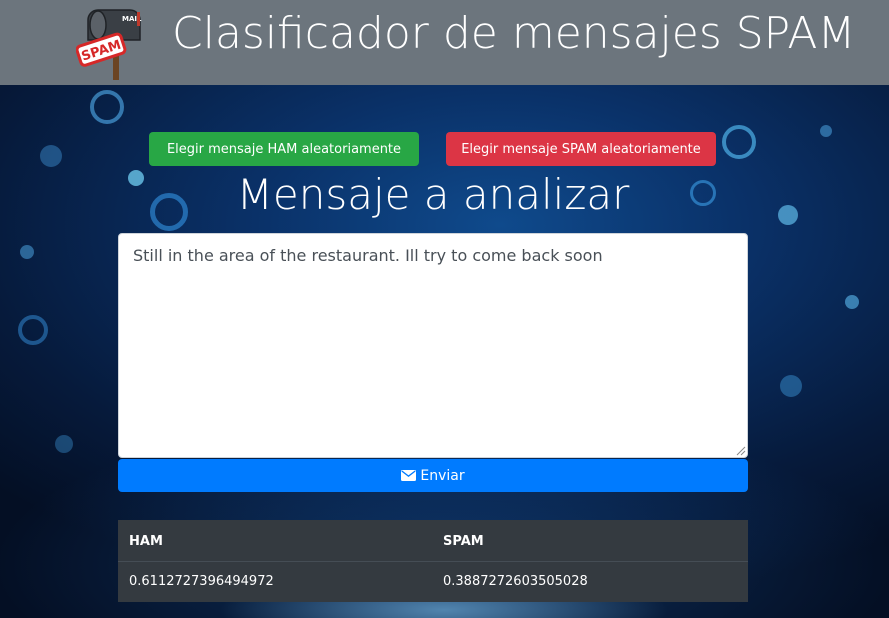  I want to click on header-ham: HAM, so click(146, 541).